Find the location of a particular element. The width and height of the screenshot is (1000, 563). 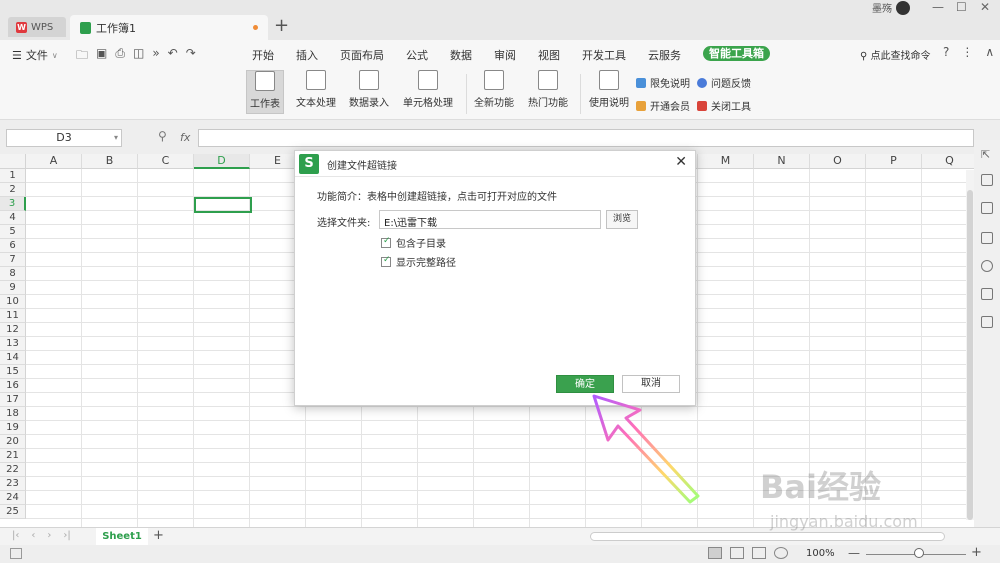

formula-input is located at coordinates (586, 138).